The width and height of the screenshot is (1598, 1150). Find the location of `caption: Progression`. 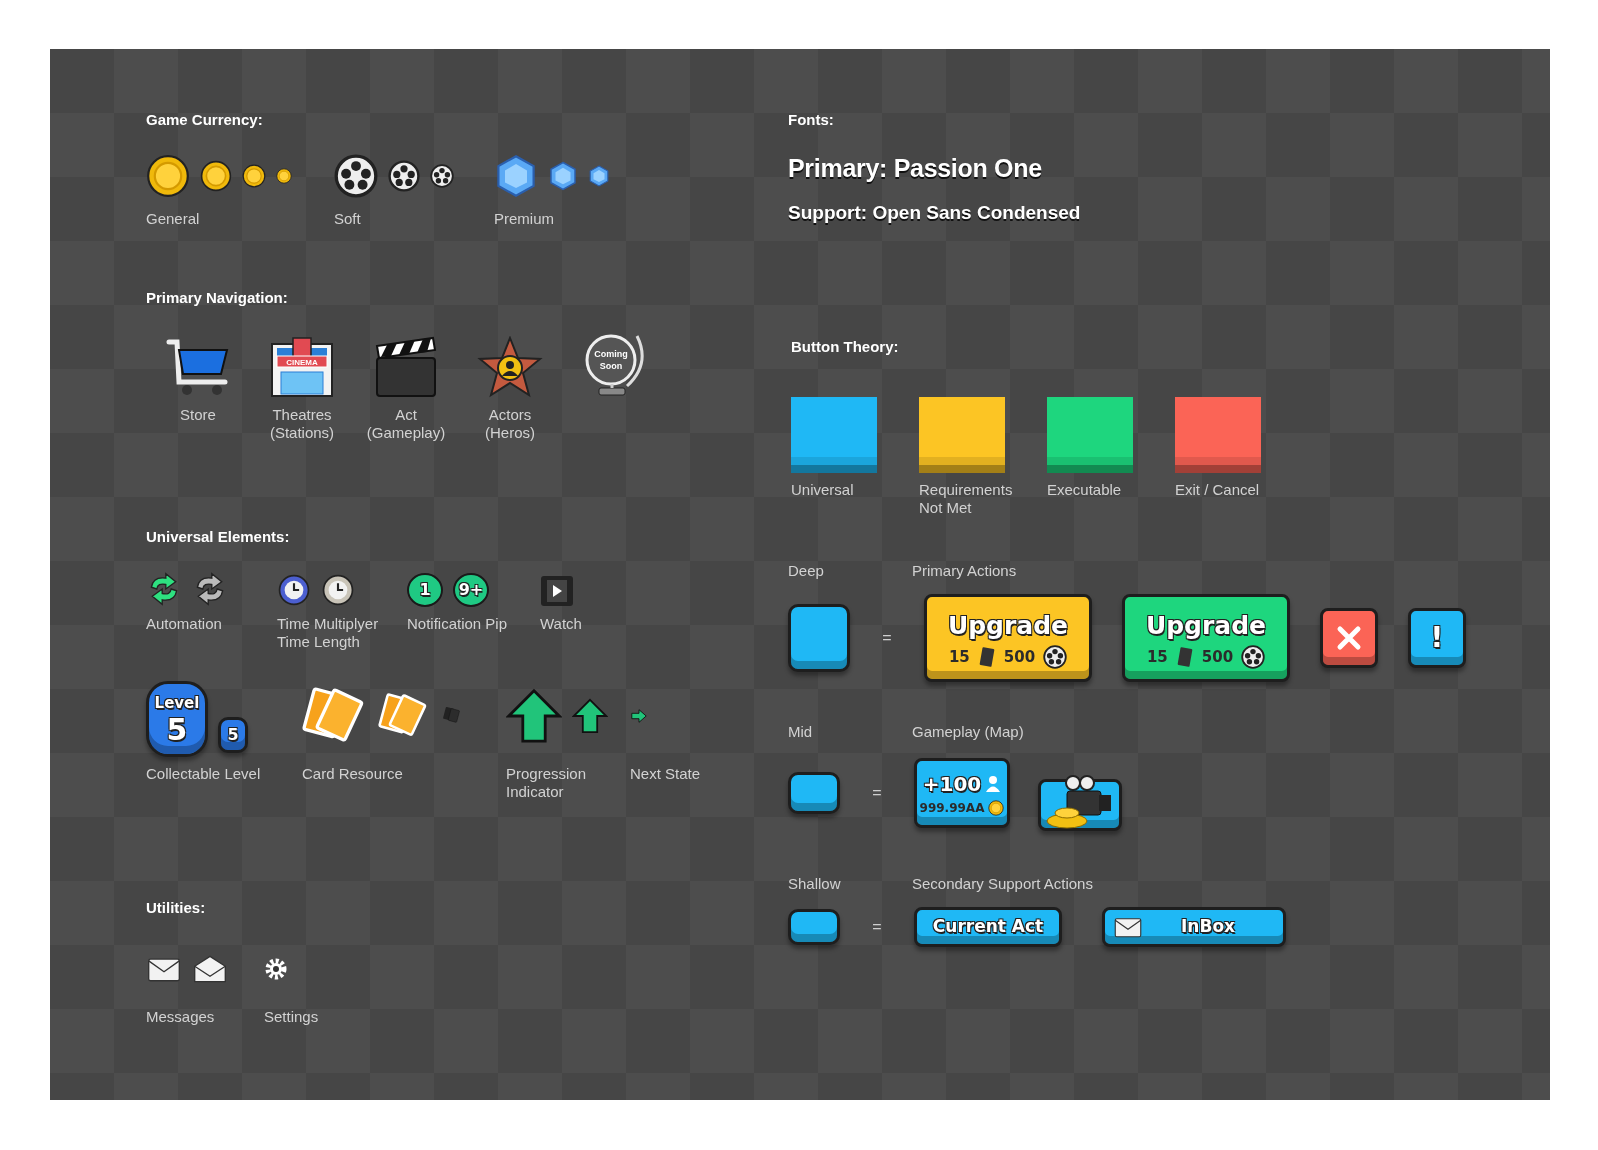

caption: Progression is located at coordinates (547, 773).